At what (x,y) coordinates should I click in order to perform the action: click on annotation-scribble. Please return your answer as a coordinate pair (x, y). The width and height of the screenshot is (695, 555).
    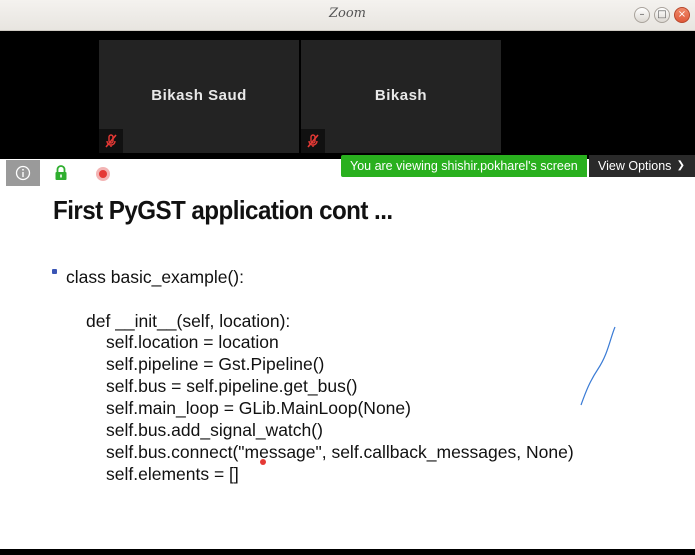
    Looking at the image, I should click on (598, 366).